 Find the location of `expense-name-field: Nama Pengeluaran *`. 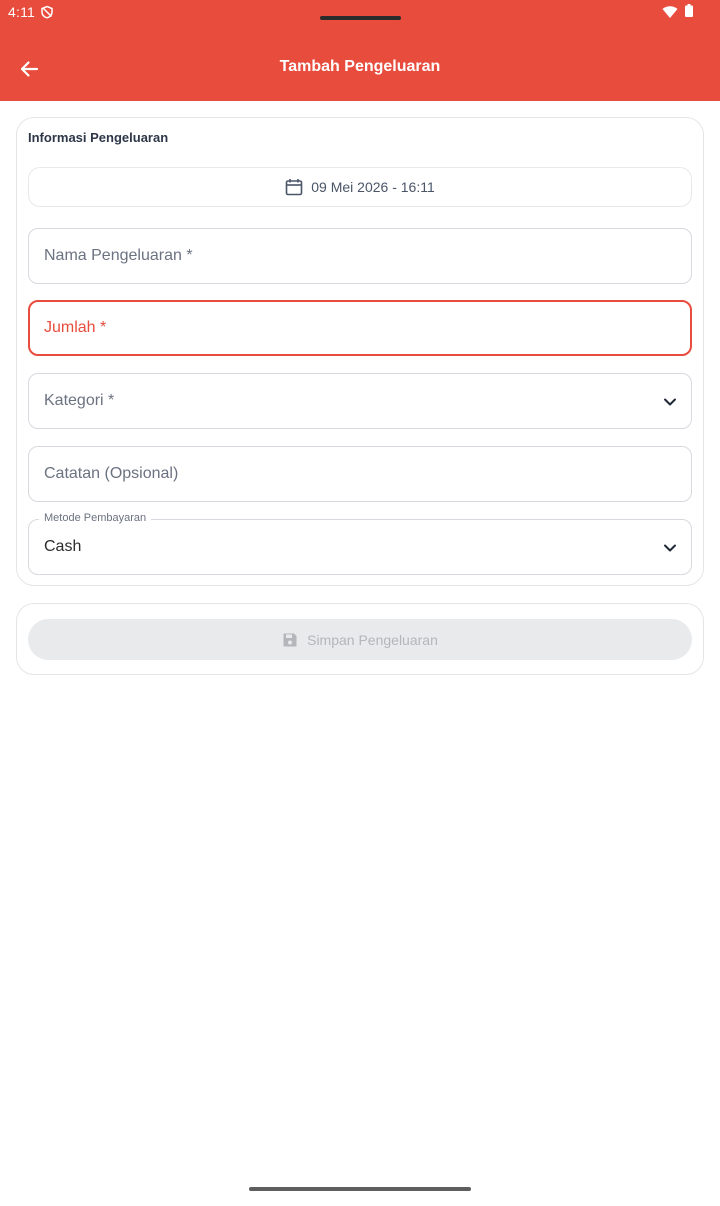

expense-name-field: Nama Pengeluaran * is located at coordinates (360, 256).